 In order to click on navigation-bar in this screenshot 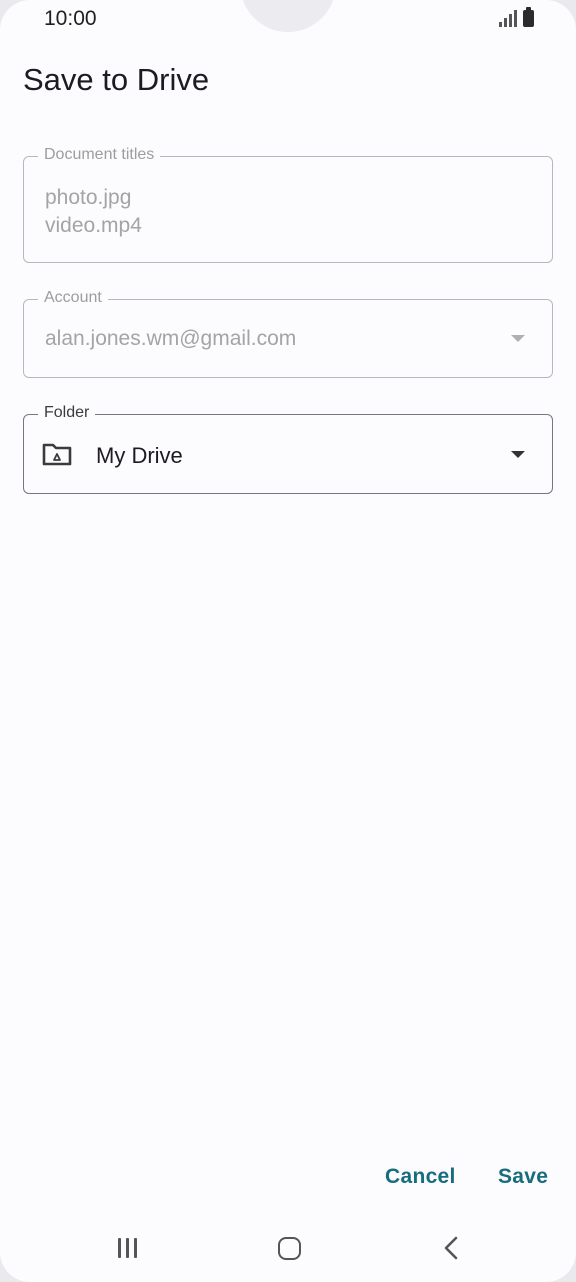, I will do `click(288, 1248)`.